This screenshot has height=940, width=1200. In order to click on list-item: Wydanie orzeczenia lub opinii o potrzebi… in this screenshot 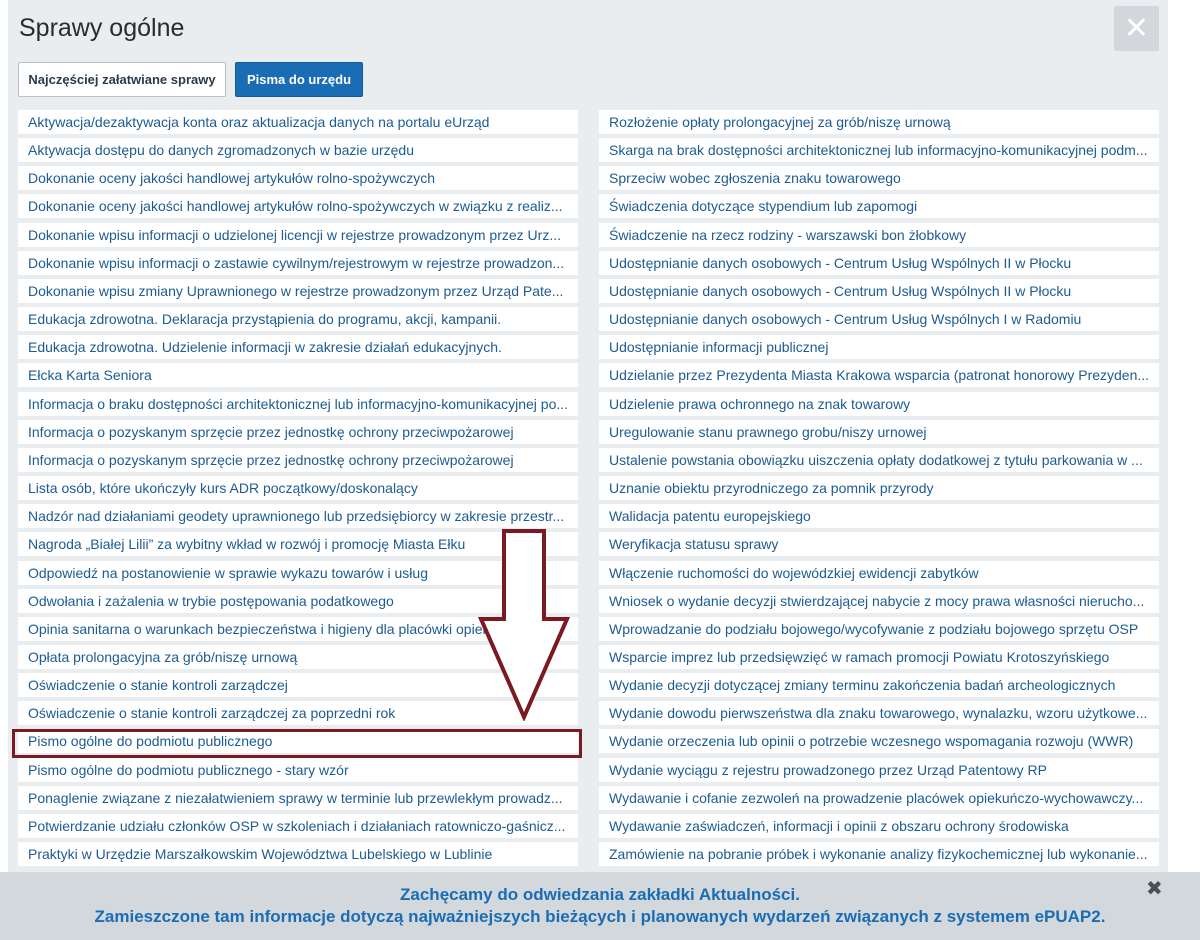, I will do `click(879, 741)`.